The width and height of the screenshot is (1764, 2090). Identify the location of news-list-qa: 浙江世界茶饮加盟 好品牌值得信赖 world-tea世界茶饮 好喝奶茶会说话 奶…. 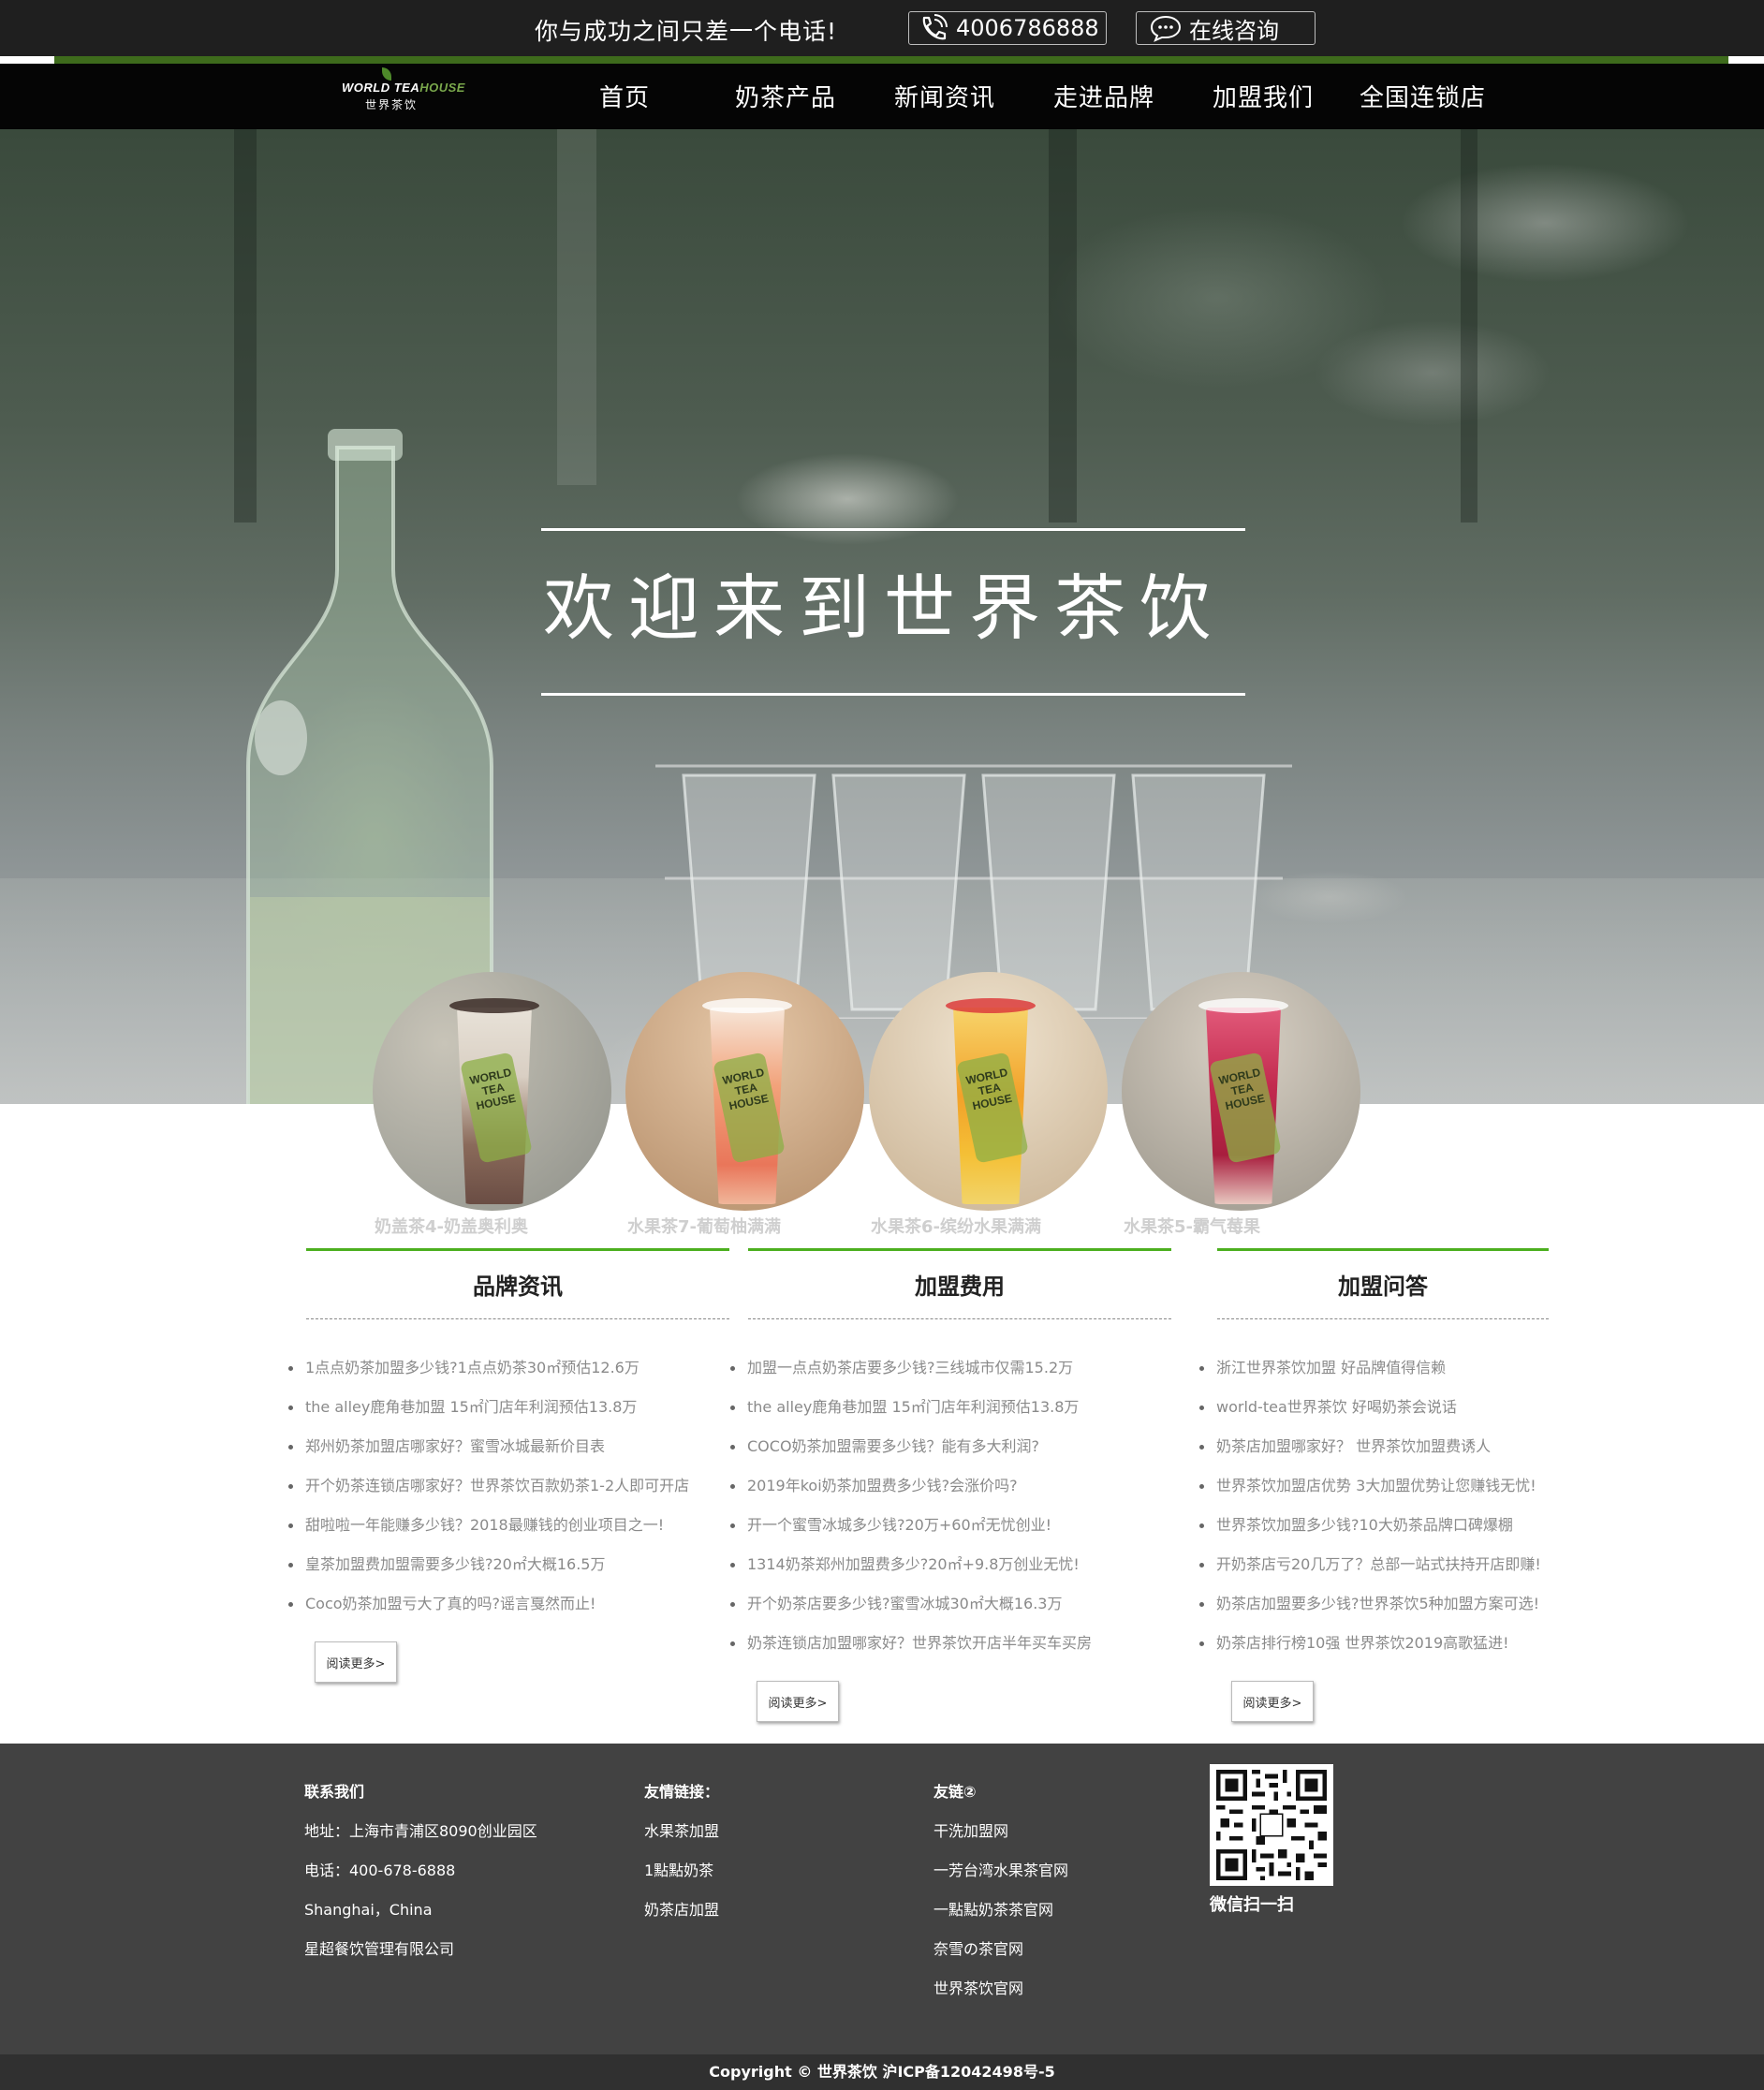
(1370, 1505).